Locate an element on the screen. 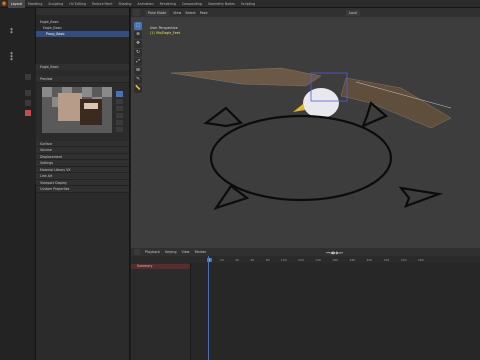 The image size is (480, 360). preview-sphere is located at coordinates (70, 106).